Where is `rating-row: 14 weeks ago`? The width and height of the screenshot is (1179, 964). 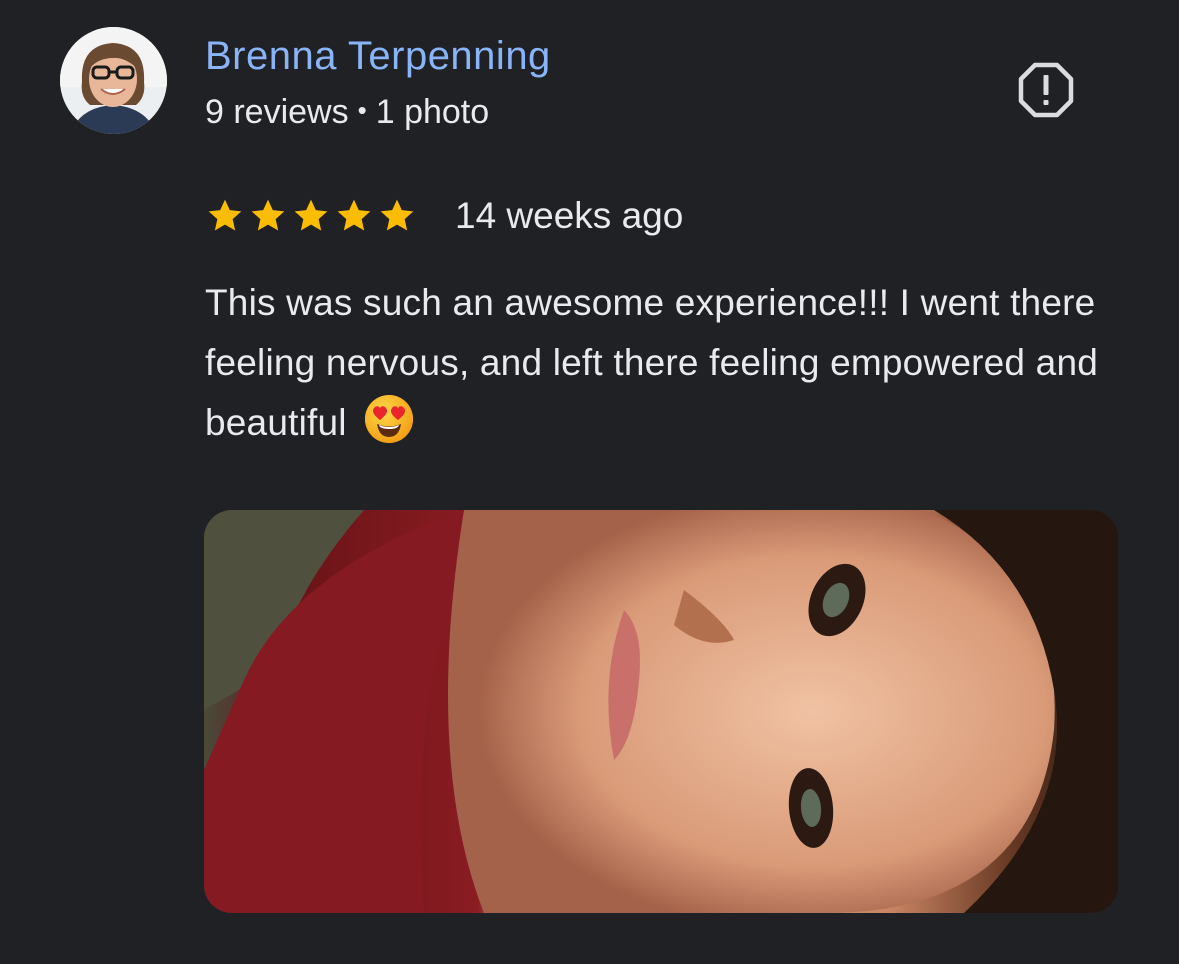
rating-row: 14 weeks ago is located at coordinates (444, 216).